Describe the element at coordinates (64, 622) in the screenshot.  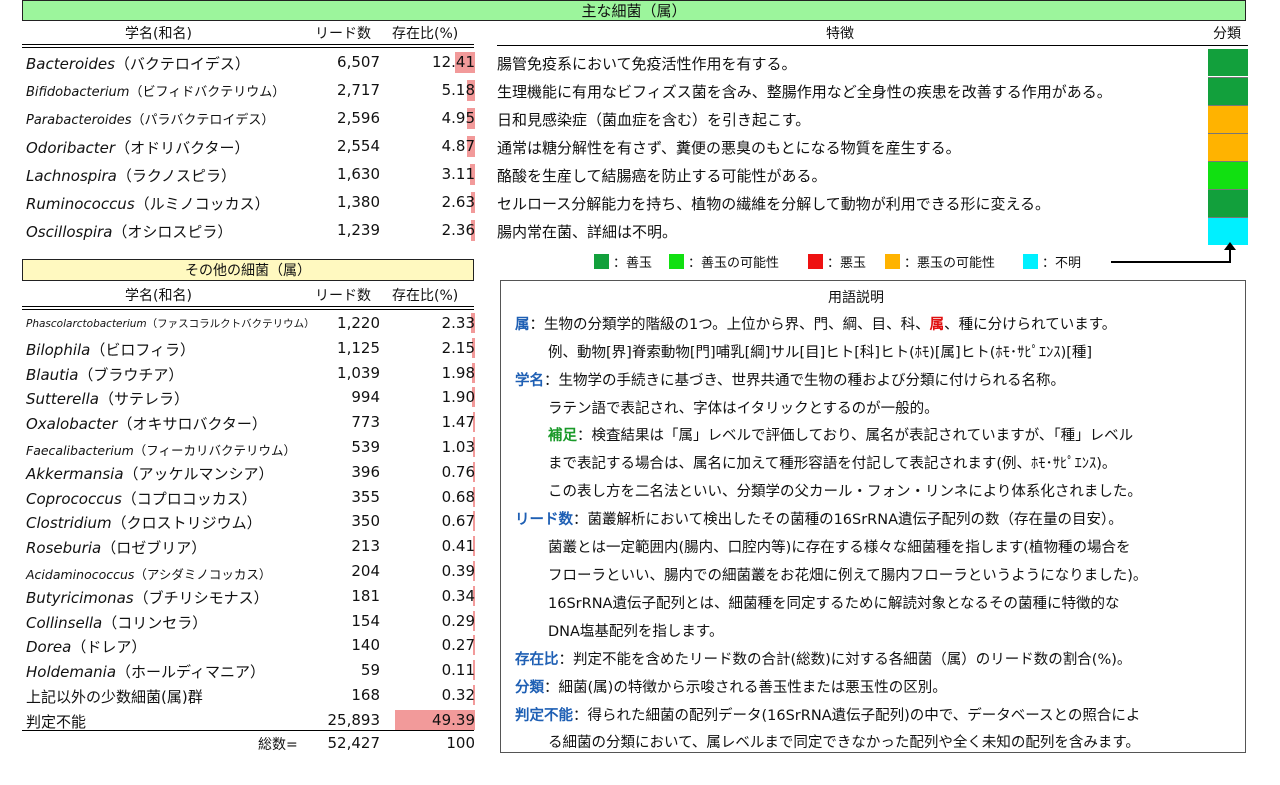
I see `scientific-name: Collinsella` at that location.